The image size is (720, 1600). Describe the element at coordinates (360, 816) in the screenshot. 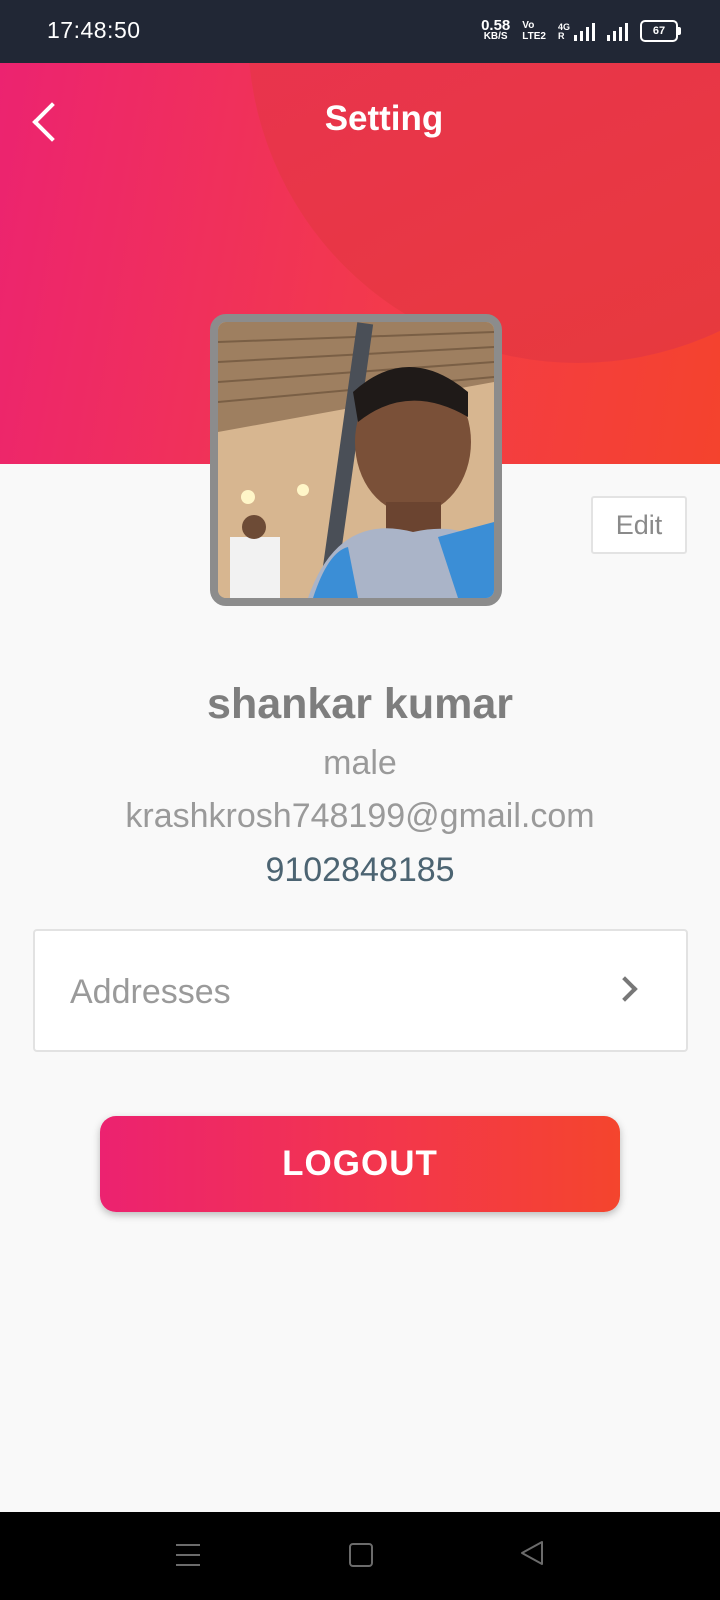

I see `user-email: krashkrosh748199@gmail.com` at that location.